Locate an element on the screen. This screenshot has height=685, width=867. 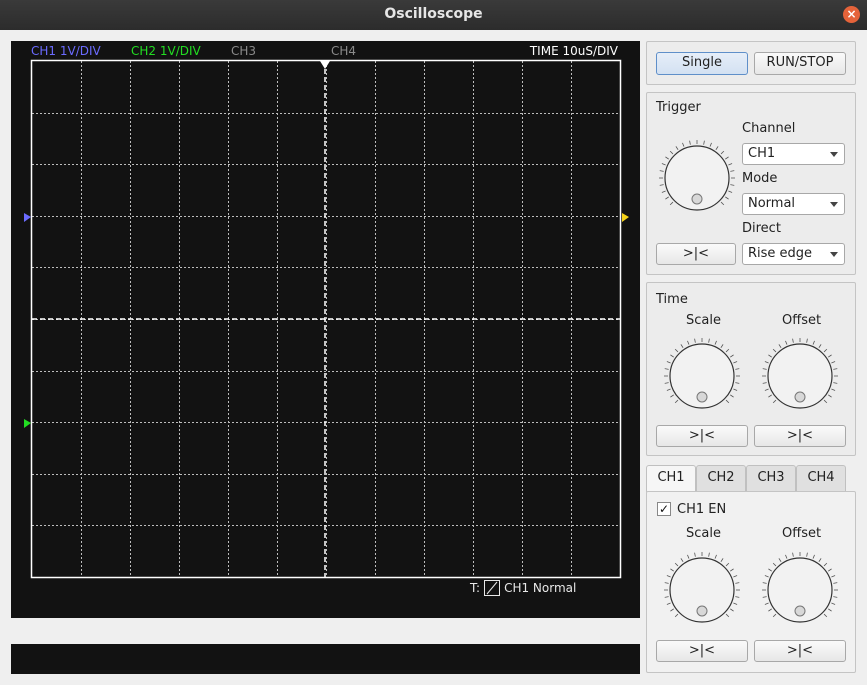
trigger-direct-value: Rise edge is located at coordinates (780, 253).